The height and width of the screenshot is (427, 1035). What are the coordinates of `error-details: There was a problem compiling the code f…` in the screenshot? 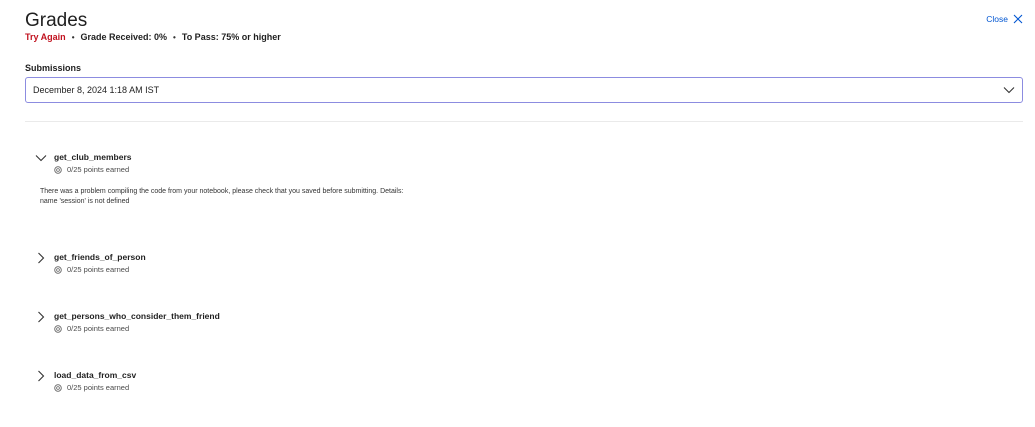 It's located at (240, 196).